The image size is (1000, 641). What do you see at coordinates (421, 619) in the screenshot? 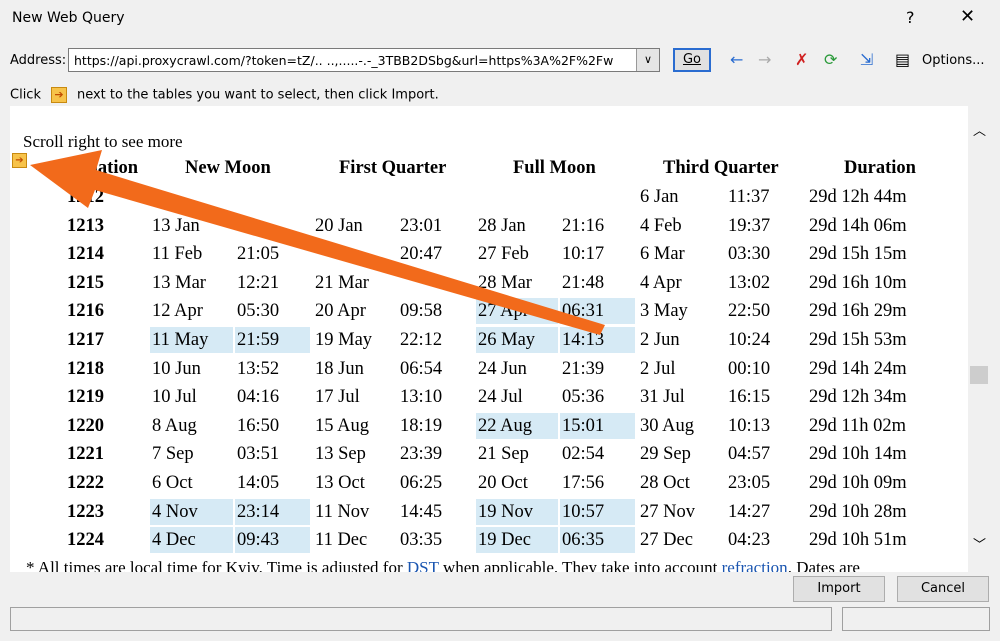
I see `status-bar` at bounding box center [421, 619].